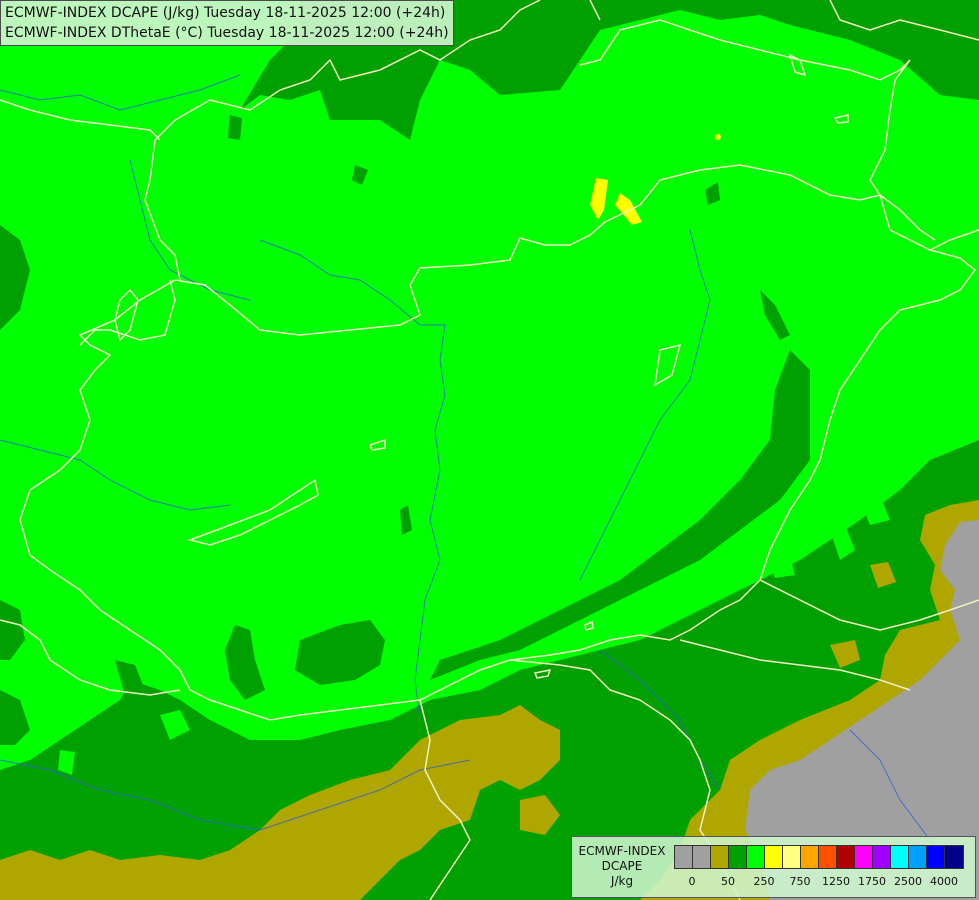 This screenshot has height=900, width=979. What do you see at coordinates (622, 851) in the screenshot?
I see `legend-label-model: ECMWF-INDEX` at bounding box center [622, 851].